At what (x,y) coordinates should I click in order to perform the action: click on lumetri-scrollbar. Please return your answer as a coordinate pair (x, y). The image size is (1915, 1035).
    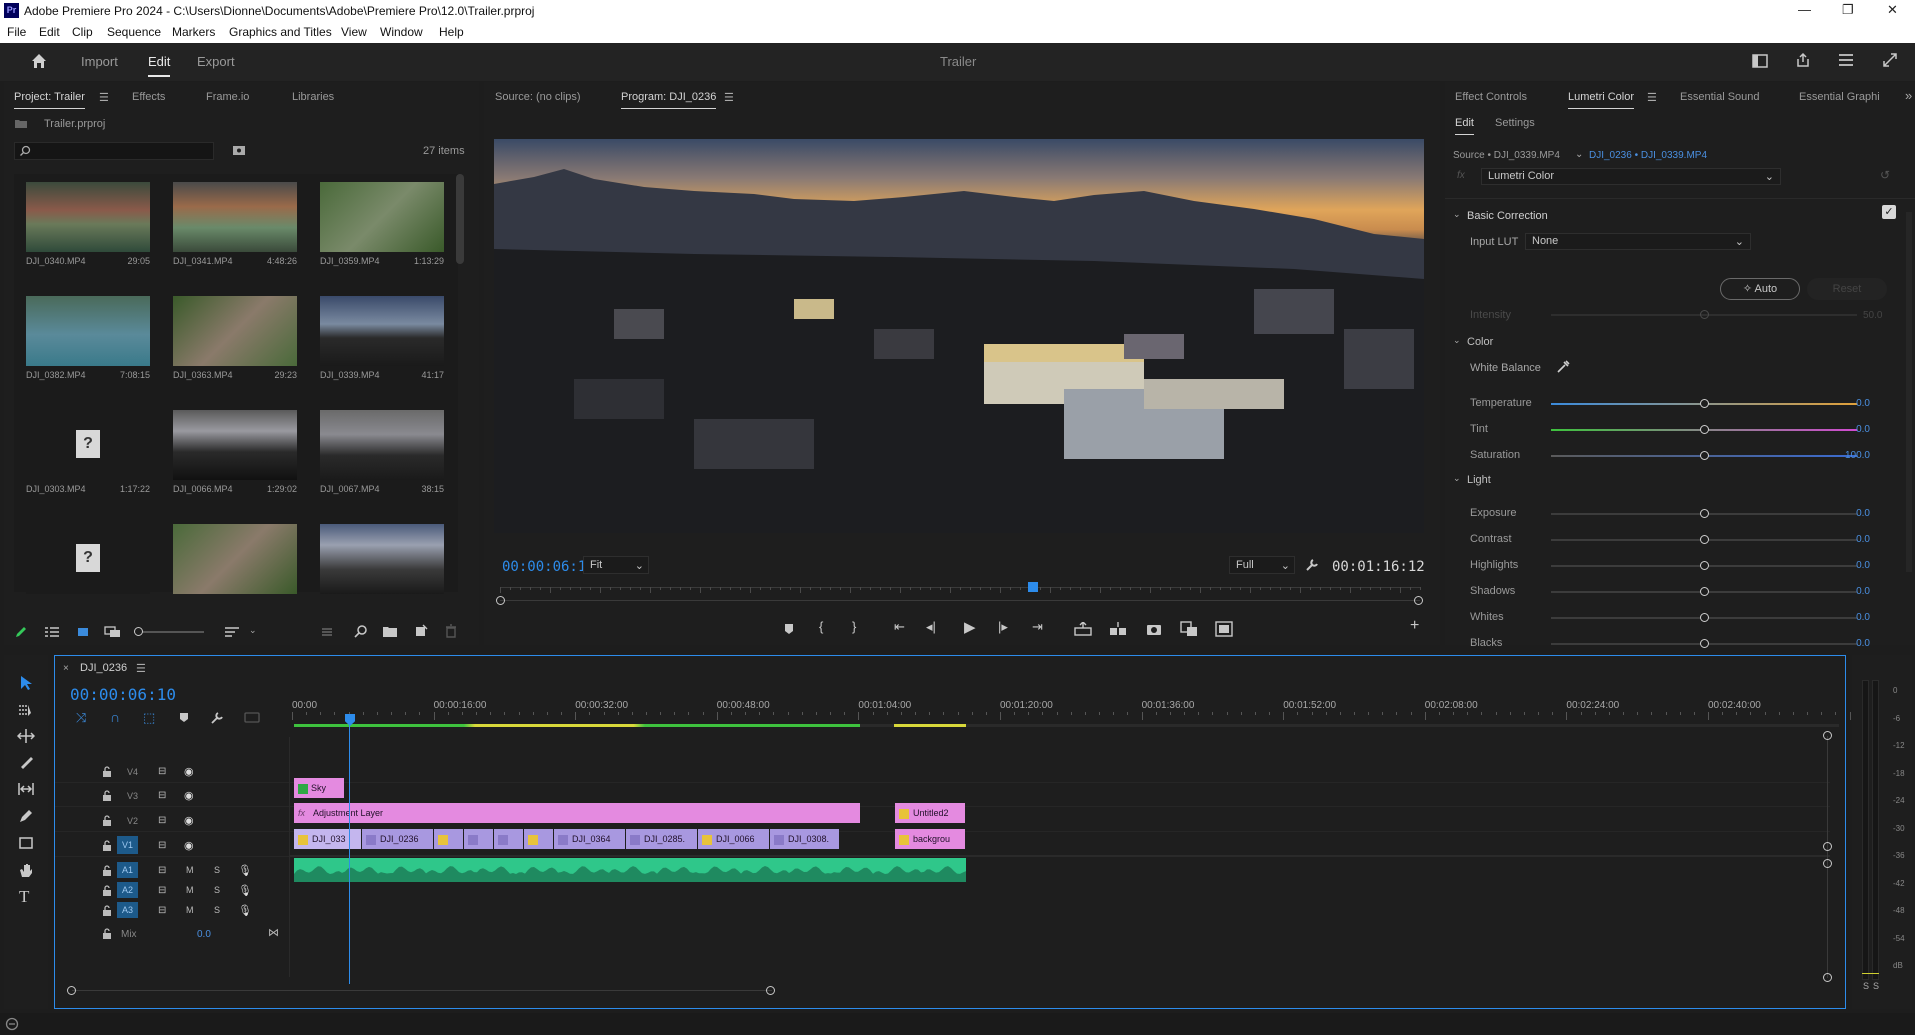
    Looking at the image, I should click on (1909, 392).